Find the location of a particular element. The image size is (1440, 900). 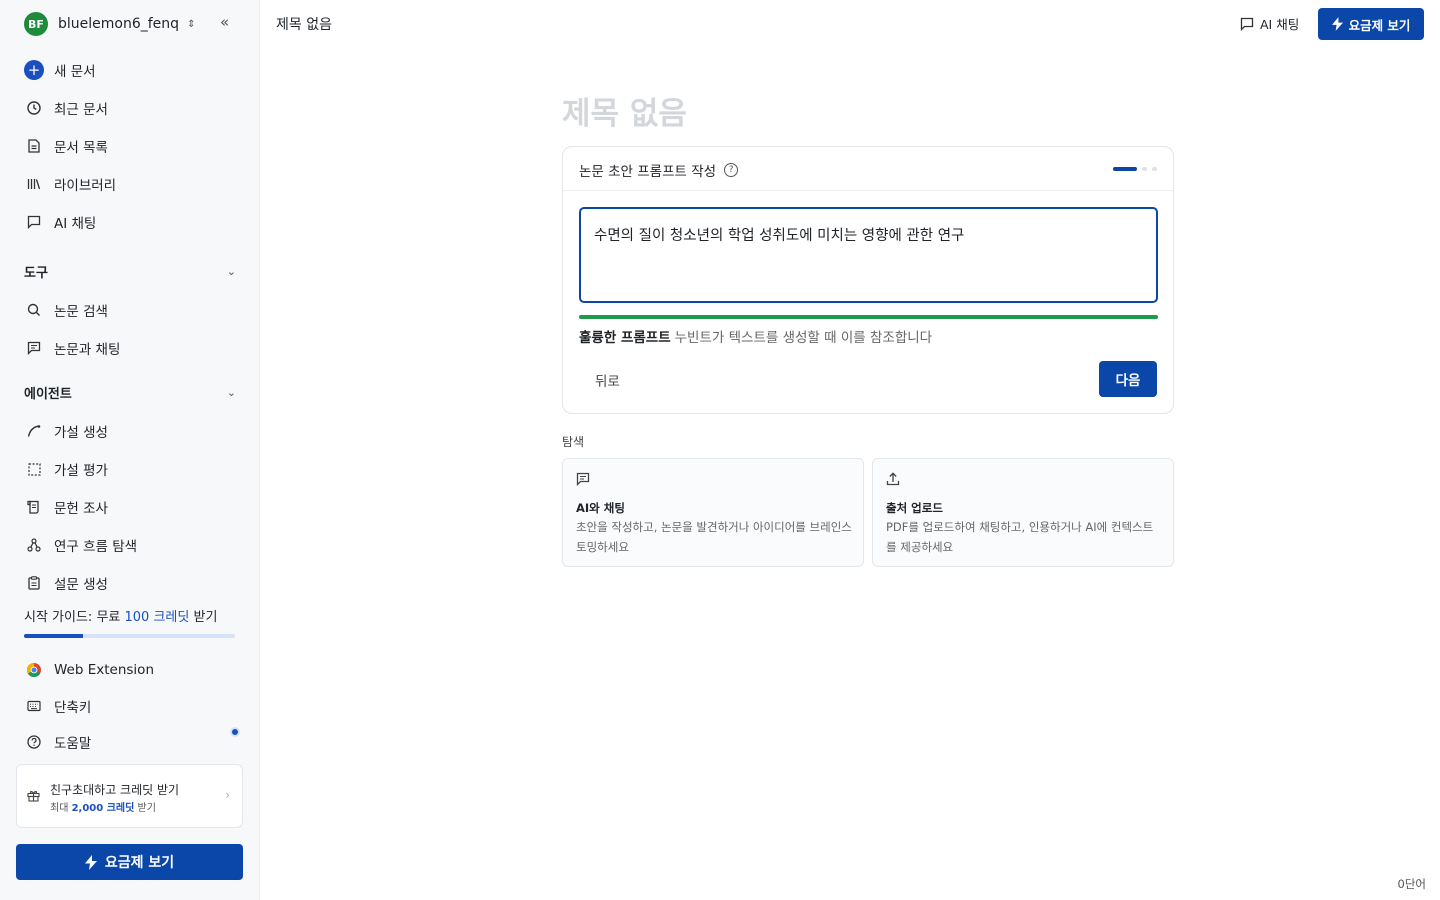

help-icon is located at coordinates (34, 742).